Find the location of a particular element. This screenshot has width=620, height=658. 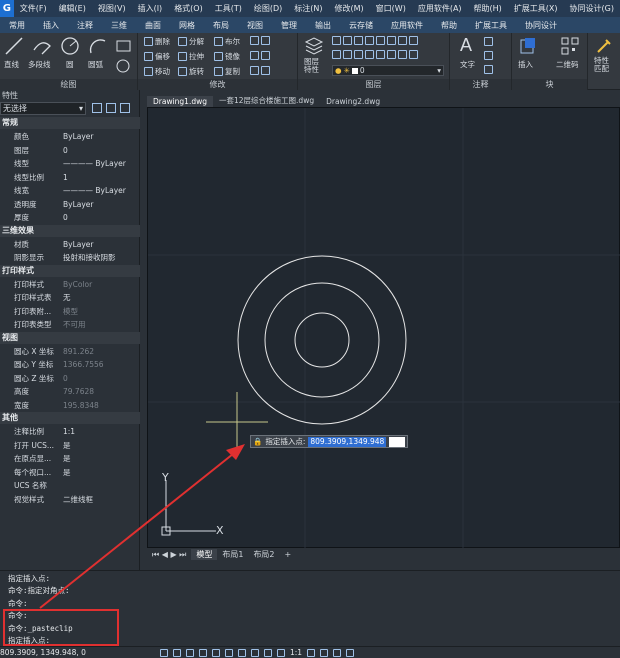

property-row: 圆心 Z 坐标 0 is located at coordinates (70, 379).